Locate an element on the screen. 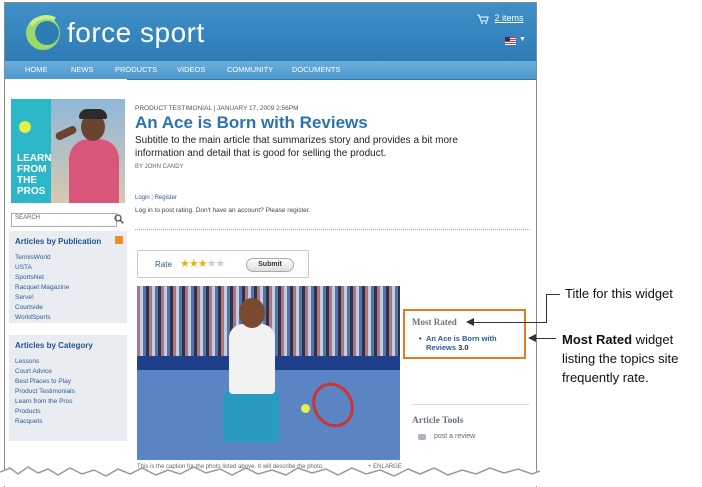 This screenshot has height=487, width=702. rating-widget: Rate ★★★★★ Submit is located at coordinates (223, 264).